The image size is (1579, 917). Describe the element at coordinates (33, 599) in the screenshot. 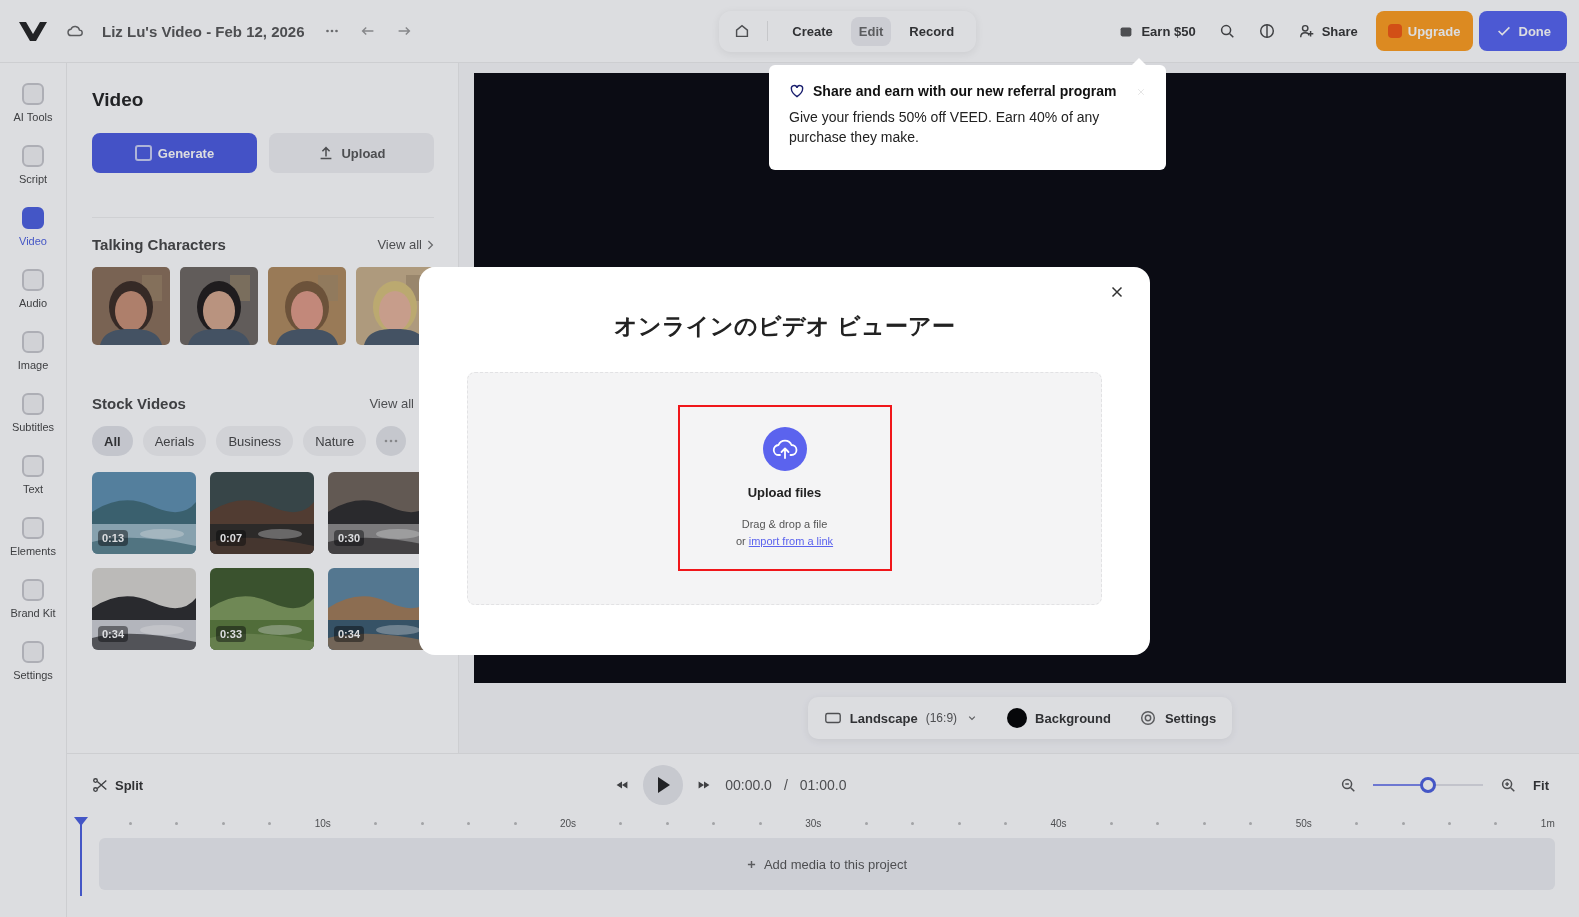

I see `rail-item: Brand Kit` at that location.